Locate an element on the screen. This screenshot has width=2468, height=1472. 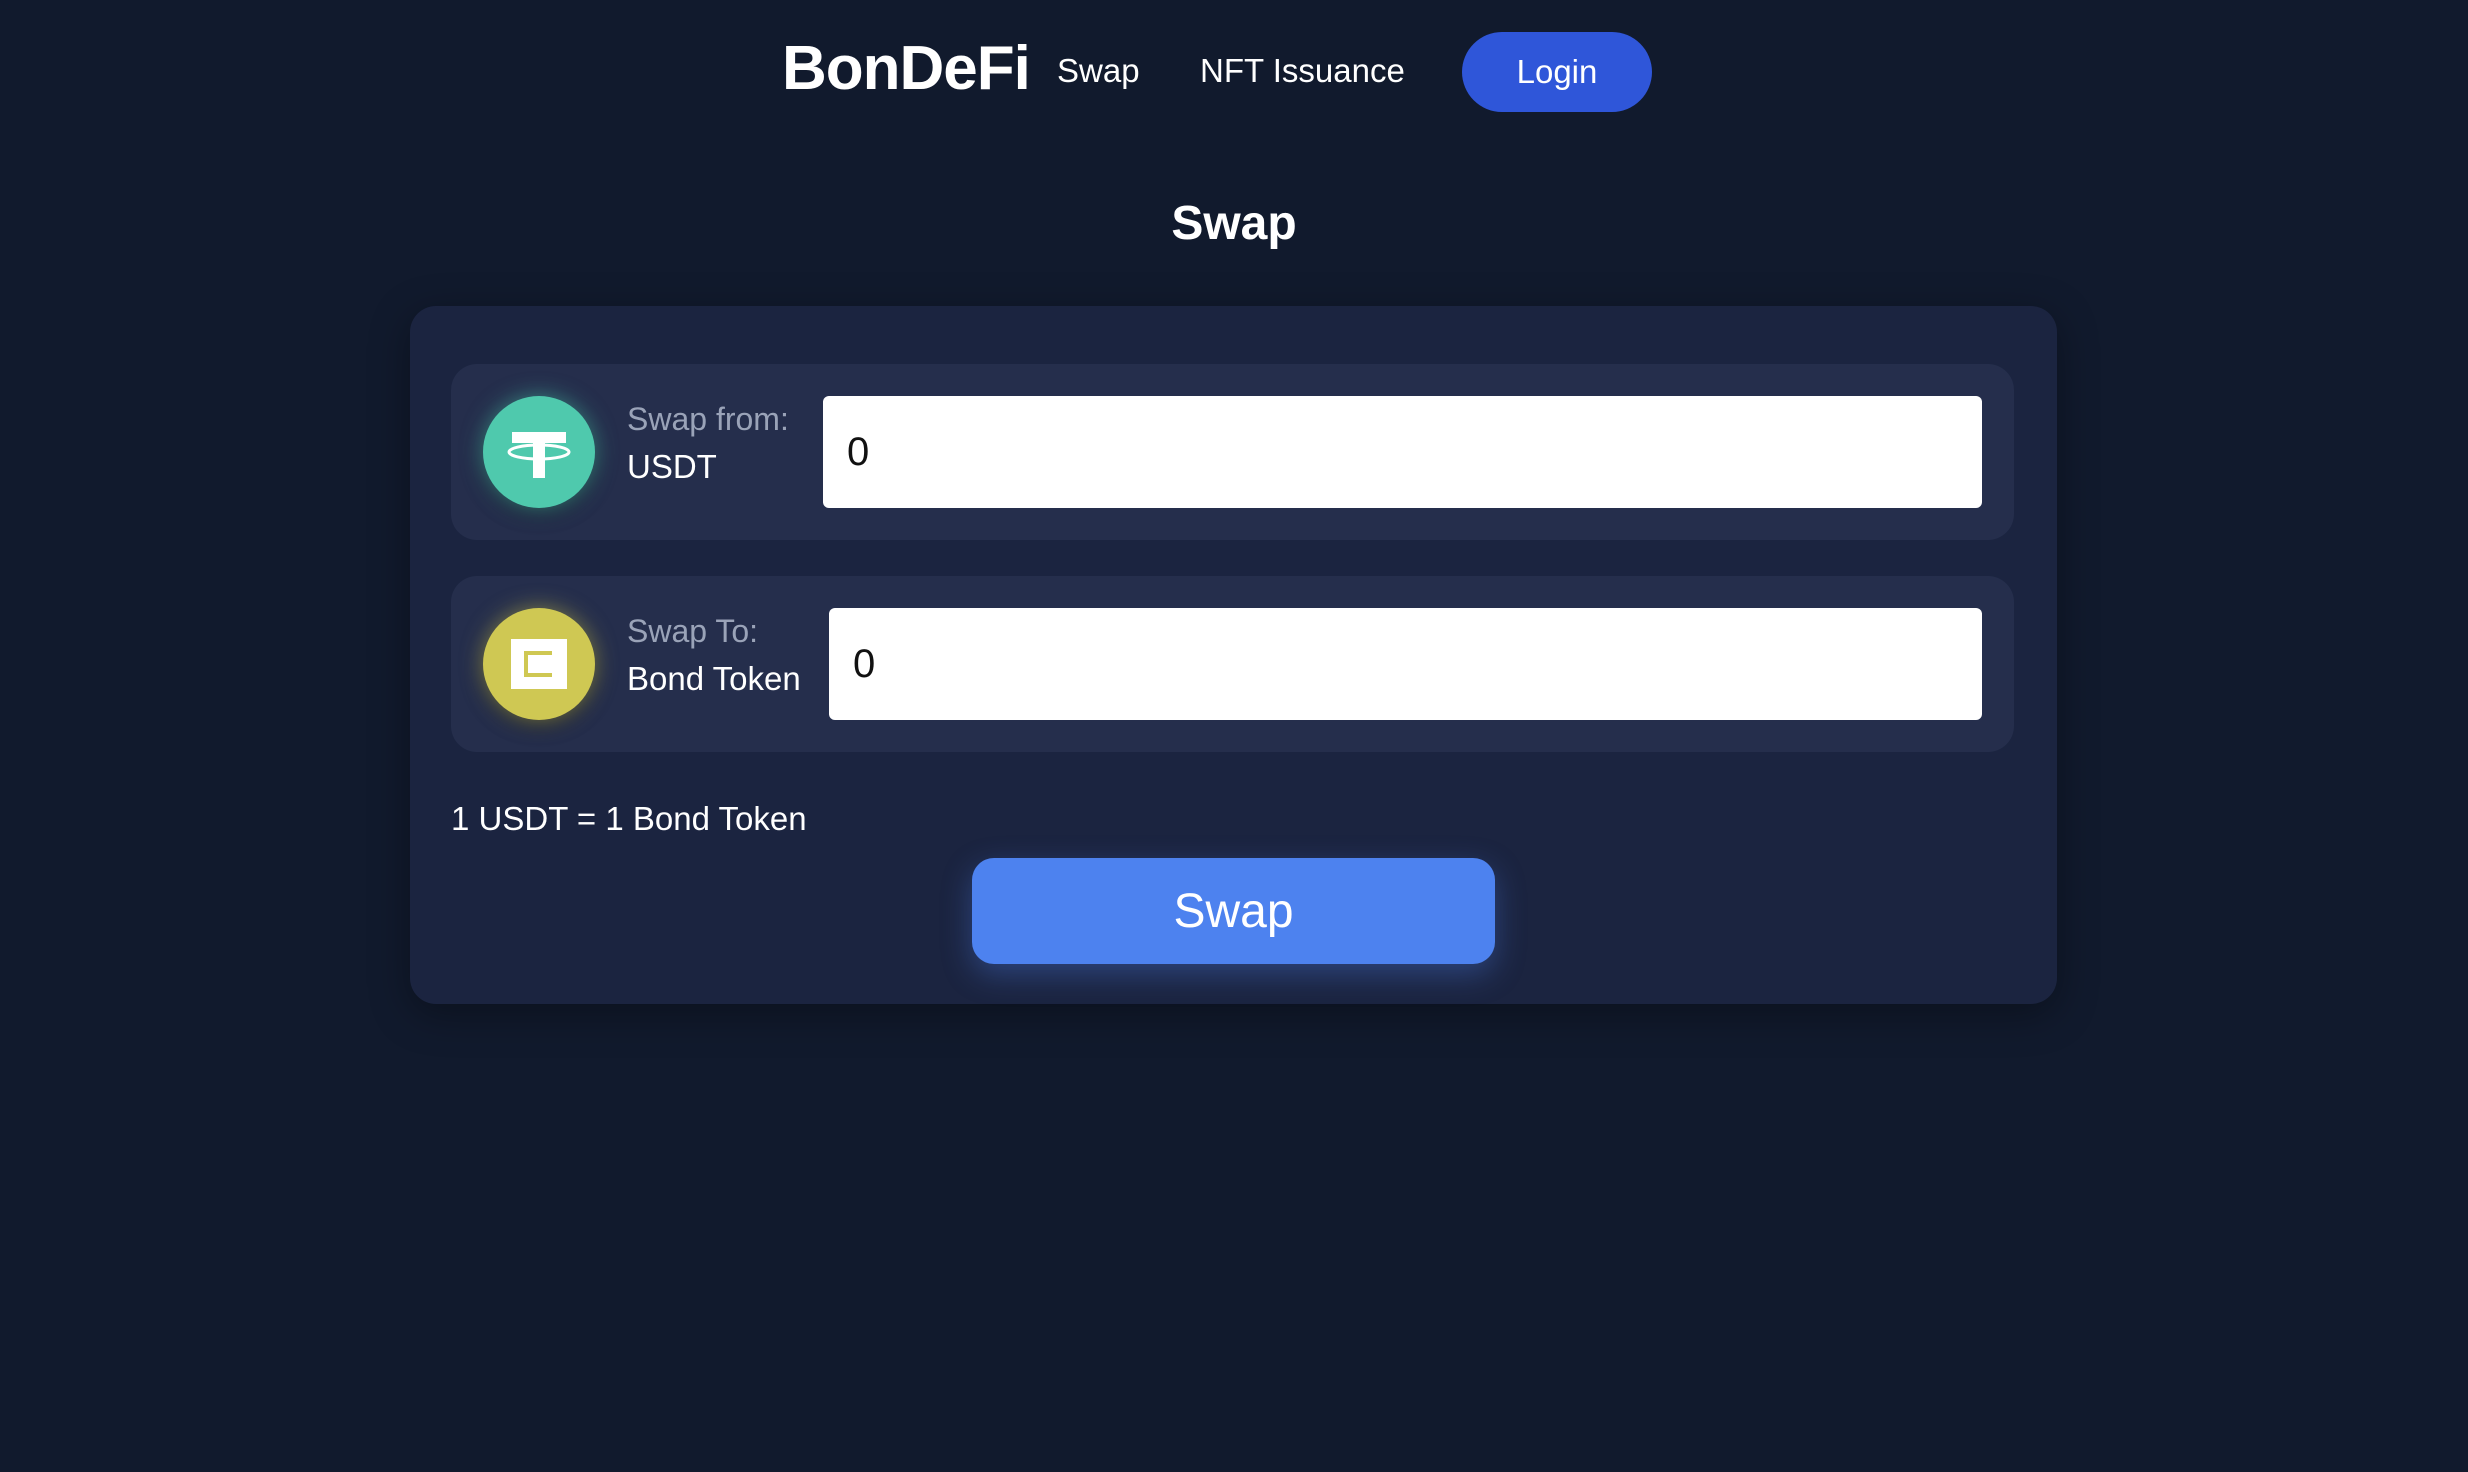
nav-link-swap: Swap is located at coordinates (1098, 71).